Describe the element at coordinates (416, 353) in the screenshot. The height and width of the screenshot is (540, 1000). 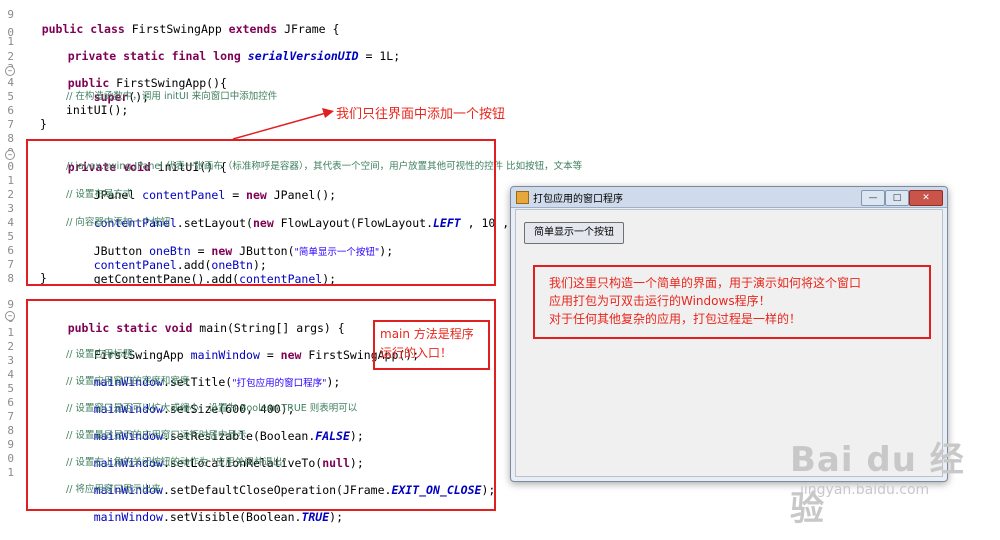
I see `main-callout-line: 运行的入口！` at that location.